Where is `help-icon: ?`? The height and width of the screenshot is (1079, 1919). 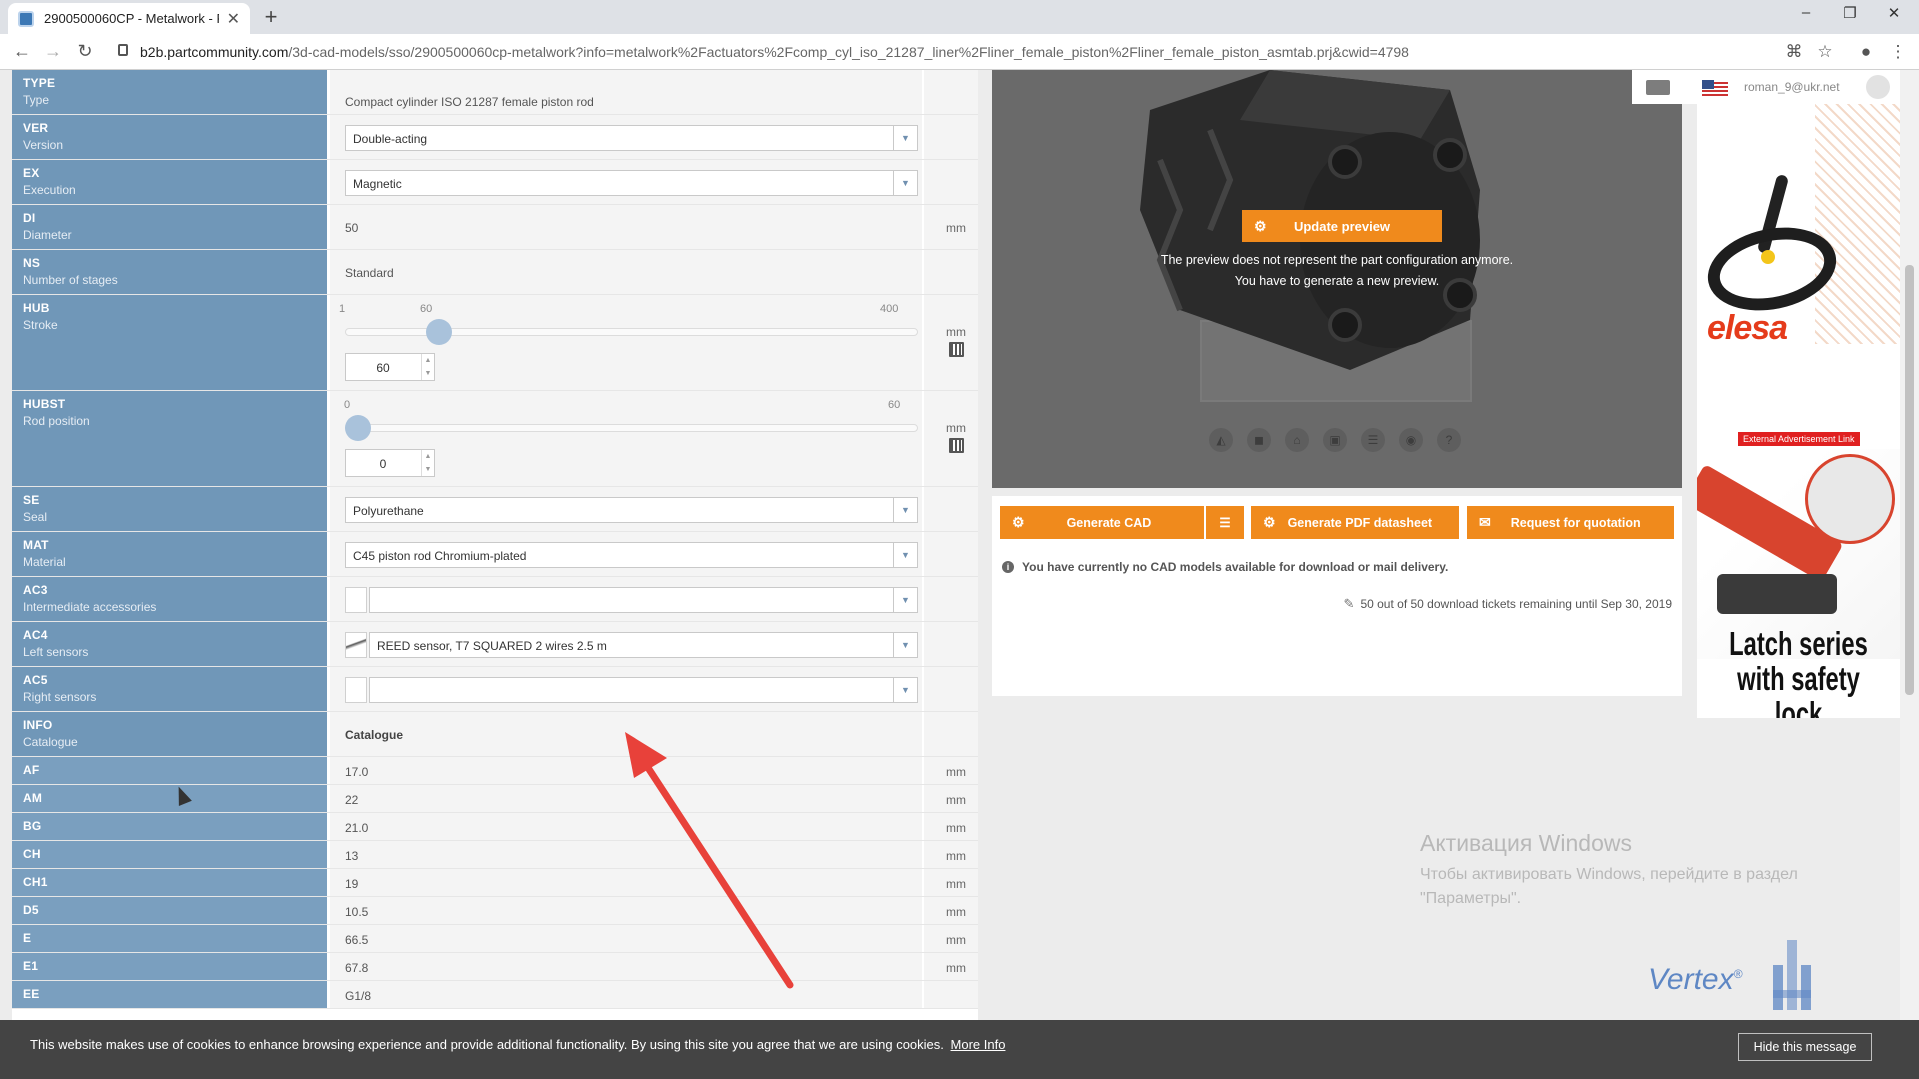 help-icon: ? is located at coordinates (1449, 440).